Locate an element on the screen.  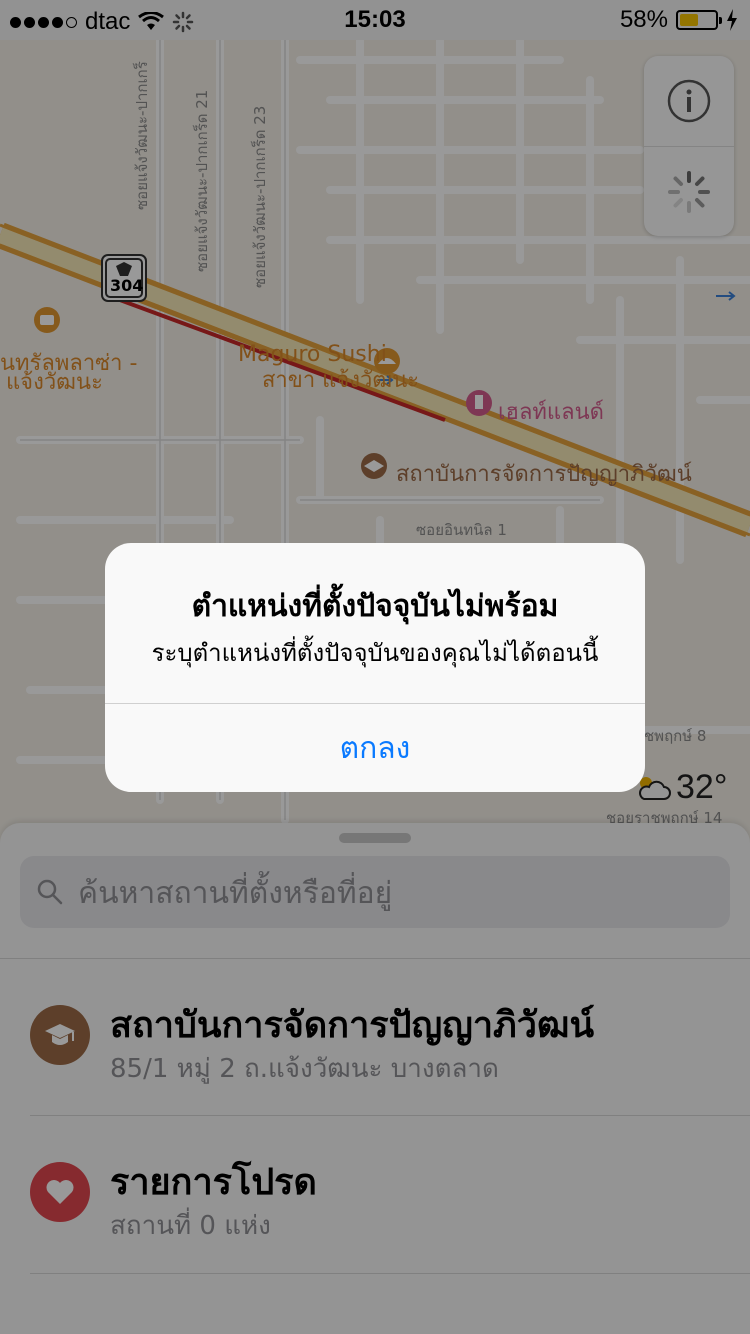
ok-button: ตกลง is located at coordinates (375, 748).